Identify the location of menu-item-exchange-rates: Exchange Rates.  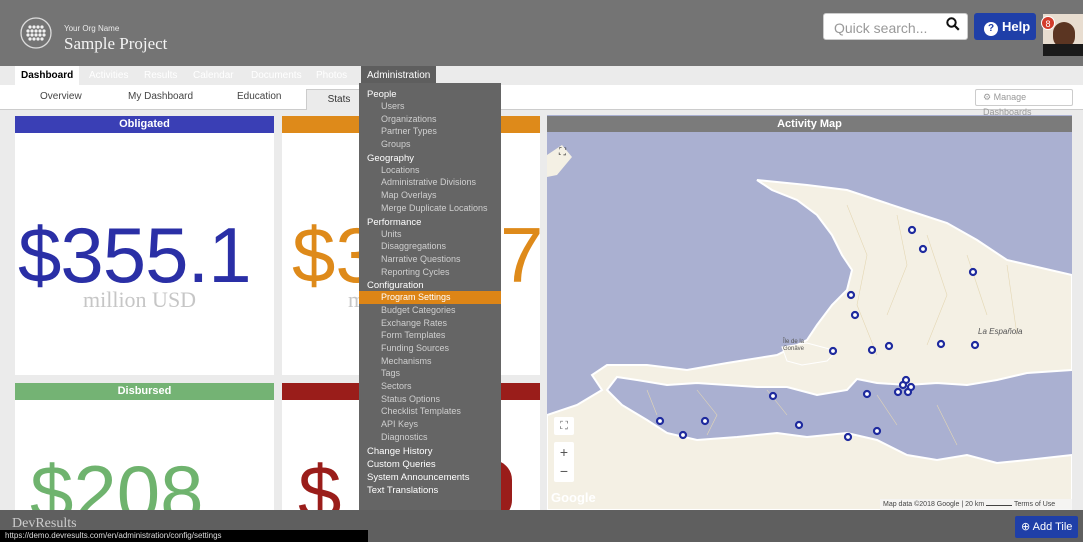
(430, 323).